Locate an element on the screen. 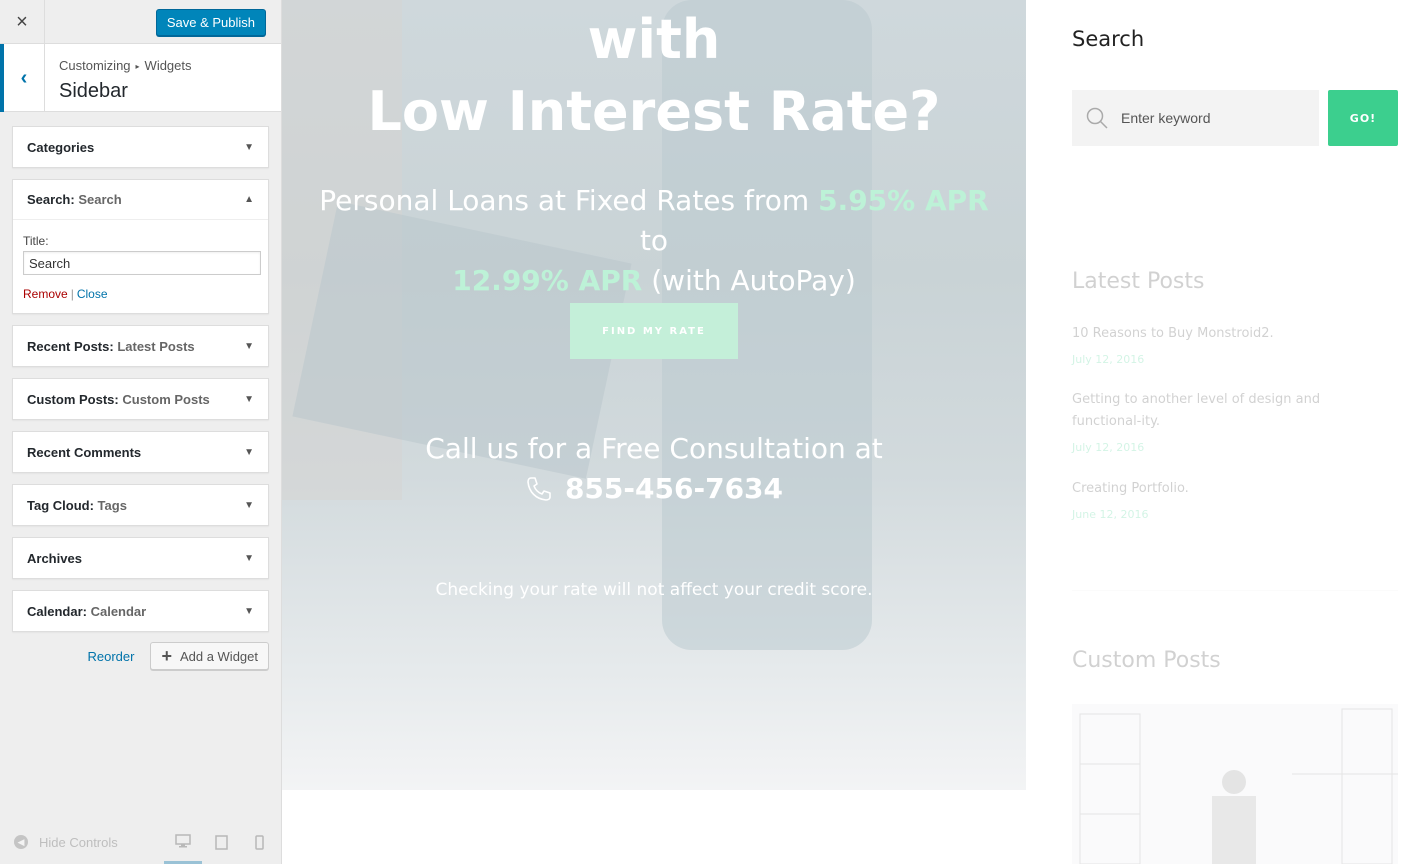  widget-header: Custom Posts: Custom Posts ▼ is located at coordinates (140, 399).